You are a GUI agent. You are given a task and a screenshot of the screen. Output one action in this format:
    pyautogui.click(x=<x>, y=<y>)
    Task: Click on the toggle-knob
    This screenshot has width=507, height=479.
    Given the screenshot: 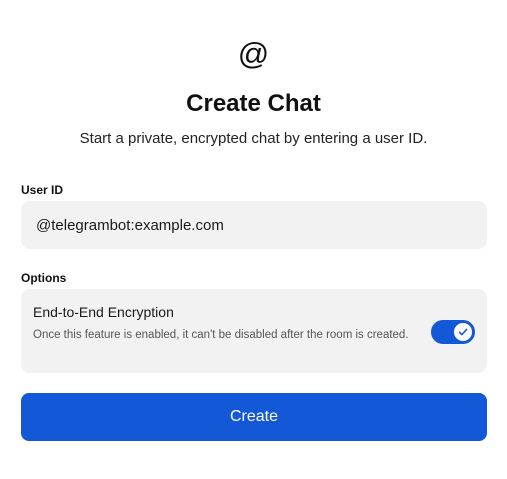 What is the action you would take?
    pyautogui.click(x=463, y=332)
    